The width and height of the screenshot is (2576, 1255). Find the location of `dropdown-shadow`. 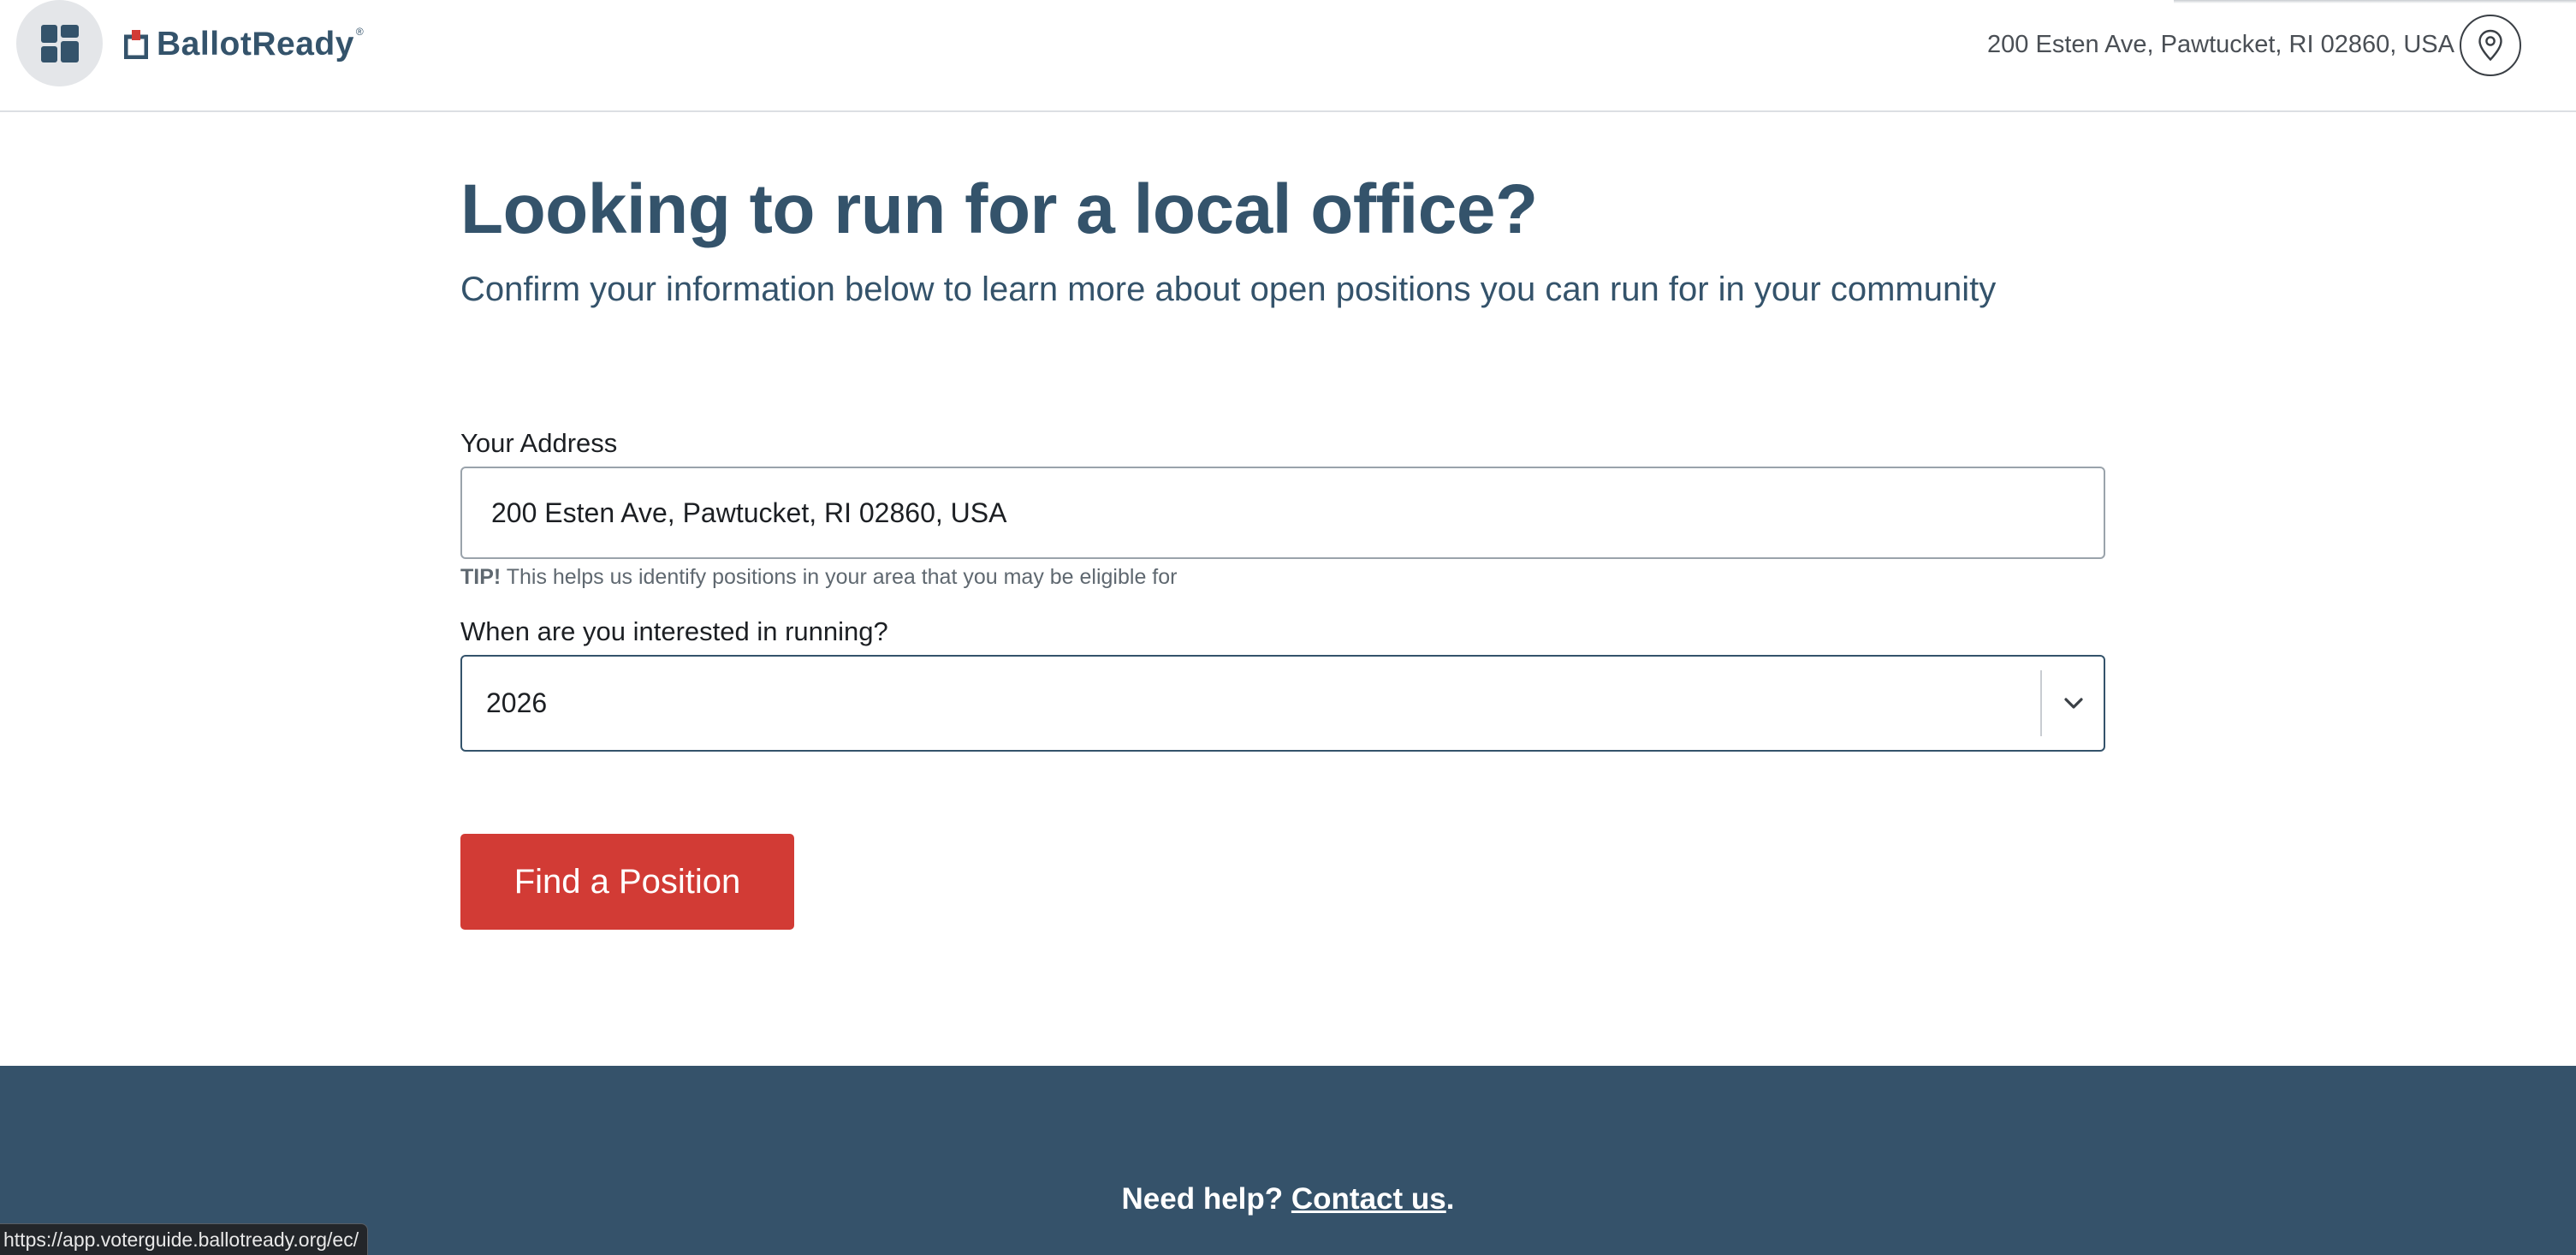

dropdown-shadow is located at coordinates (2375, 1).